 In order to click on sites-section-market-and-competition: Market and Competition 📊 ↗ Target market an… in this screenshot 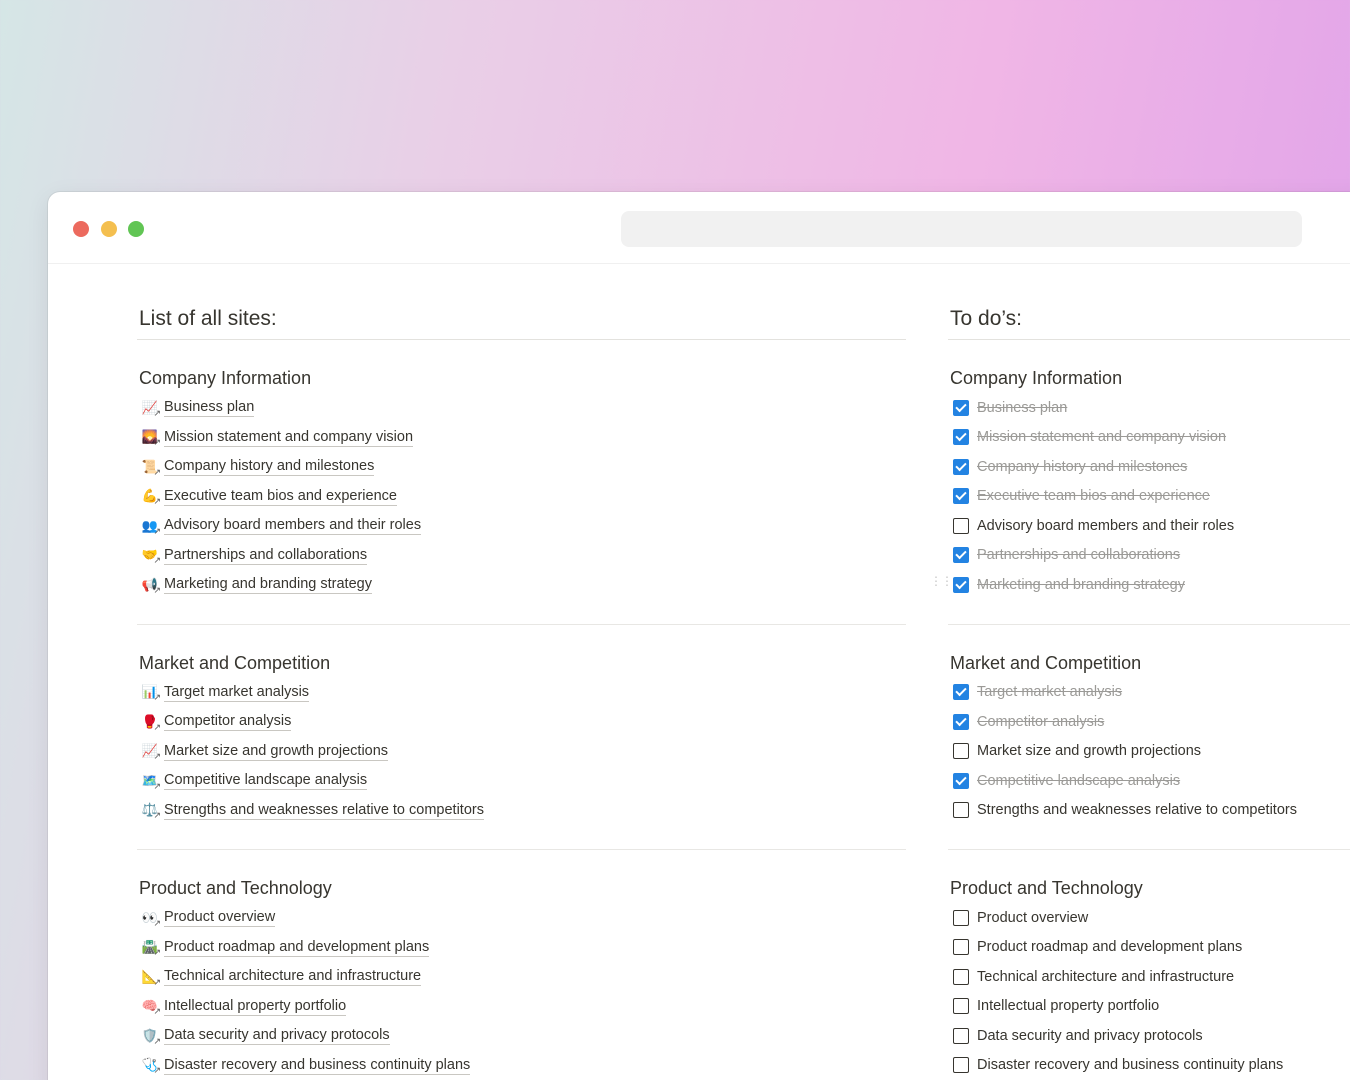, I will do `click(521, 737)`.